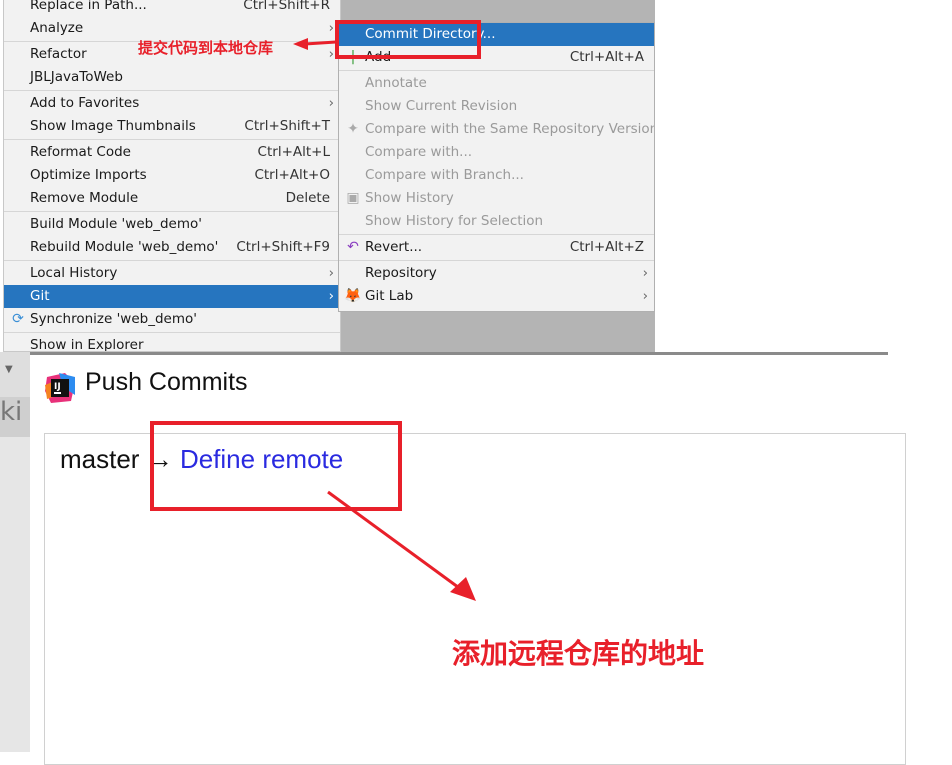 Image resolution: width=952 pixels, height=765 pixels. Describe the element at coordinates (384, 319) in the screenshot. I see `annotation-arrows` at that location.